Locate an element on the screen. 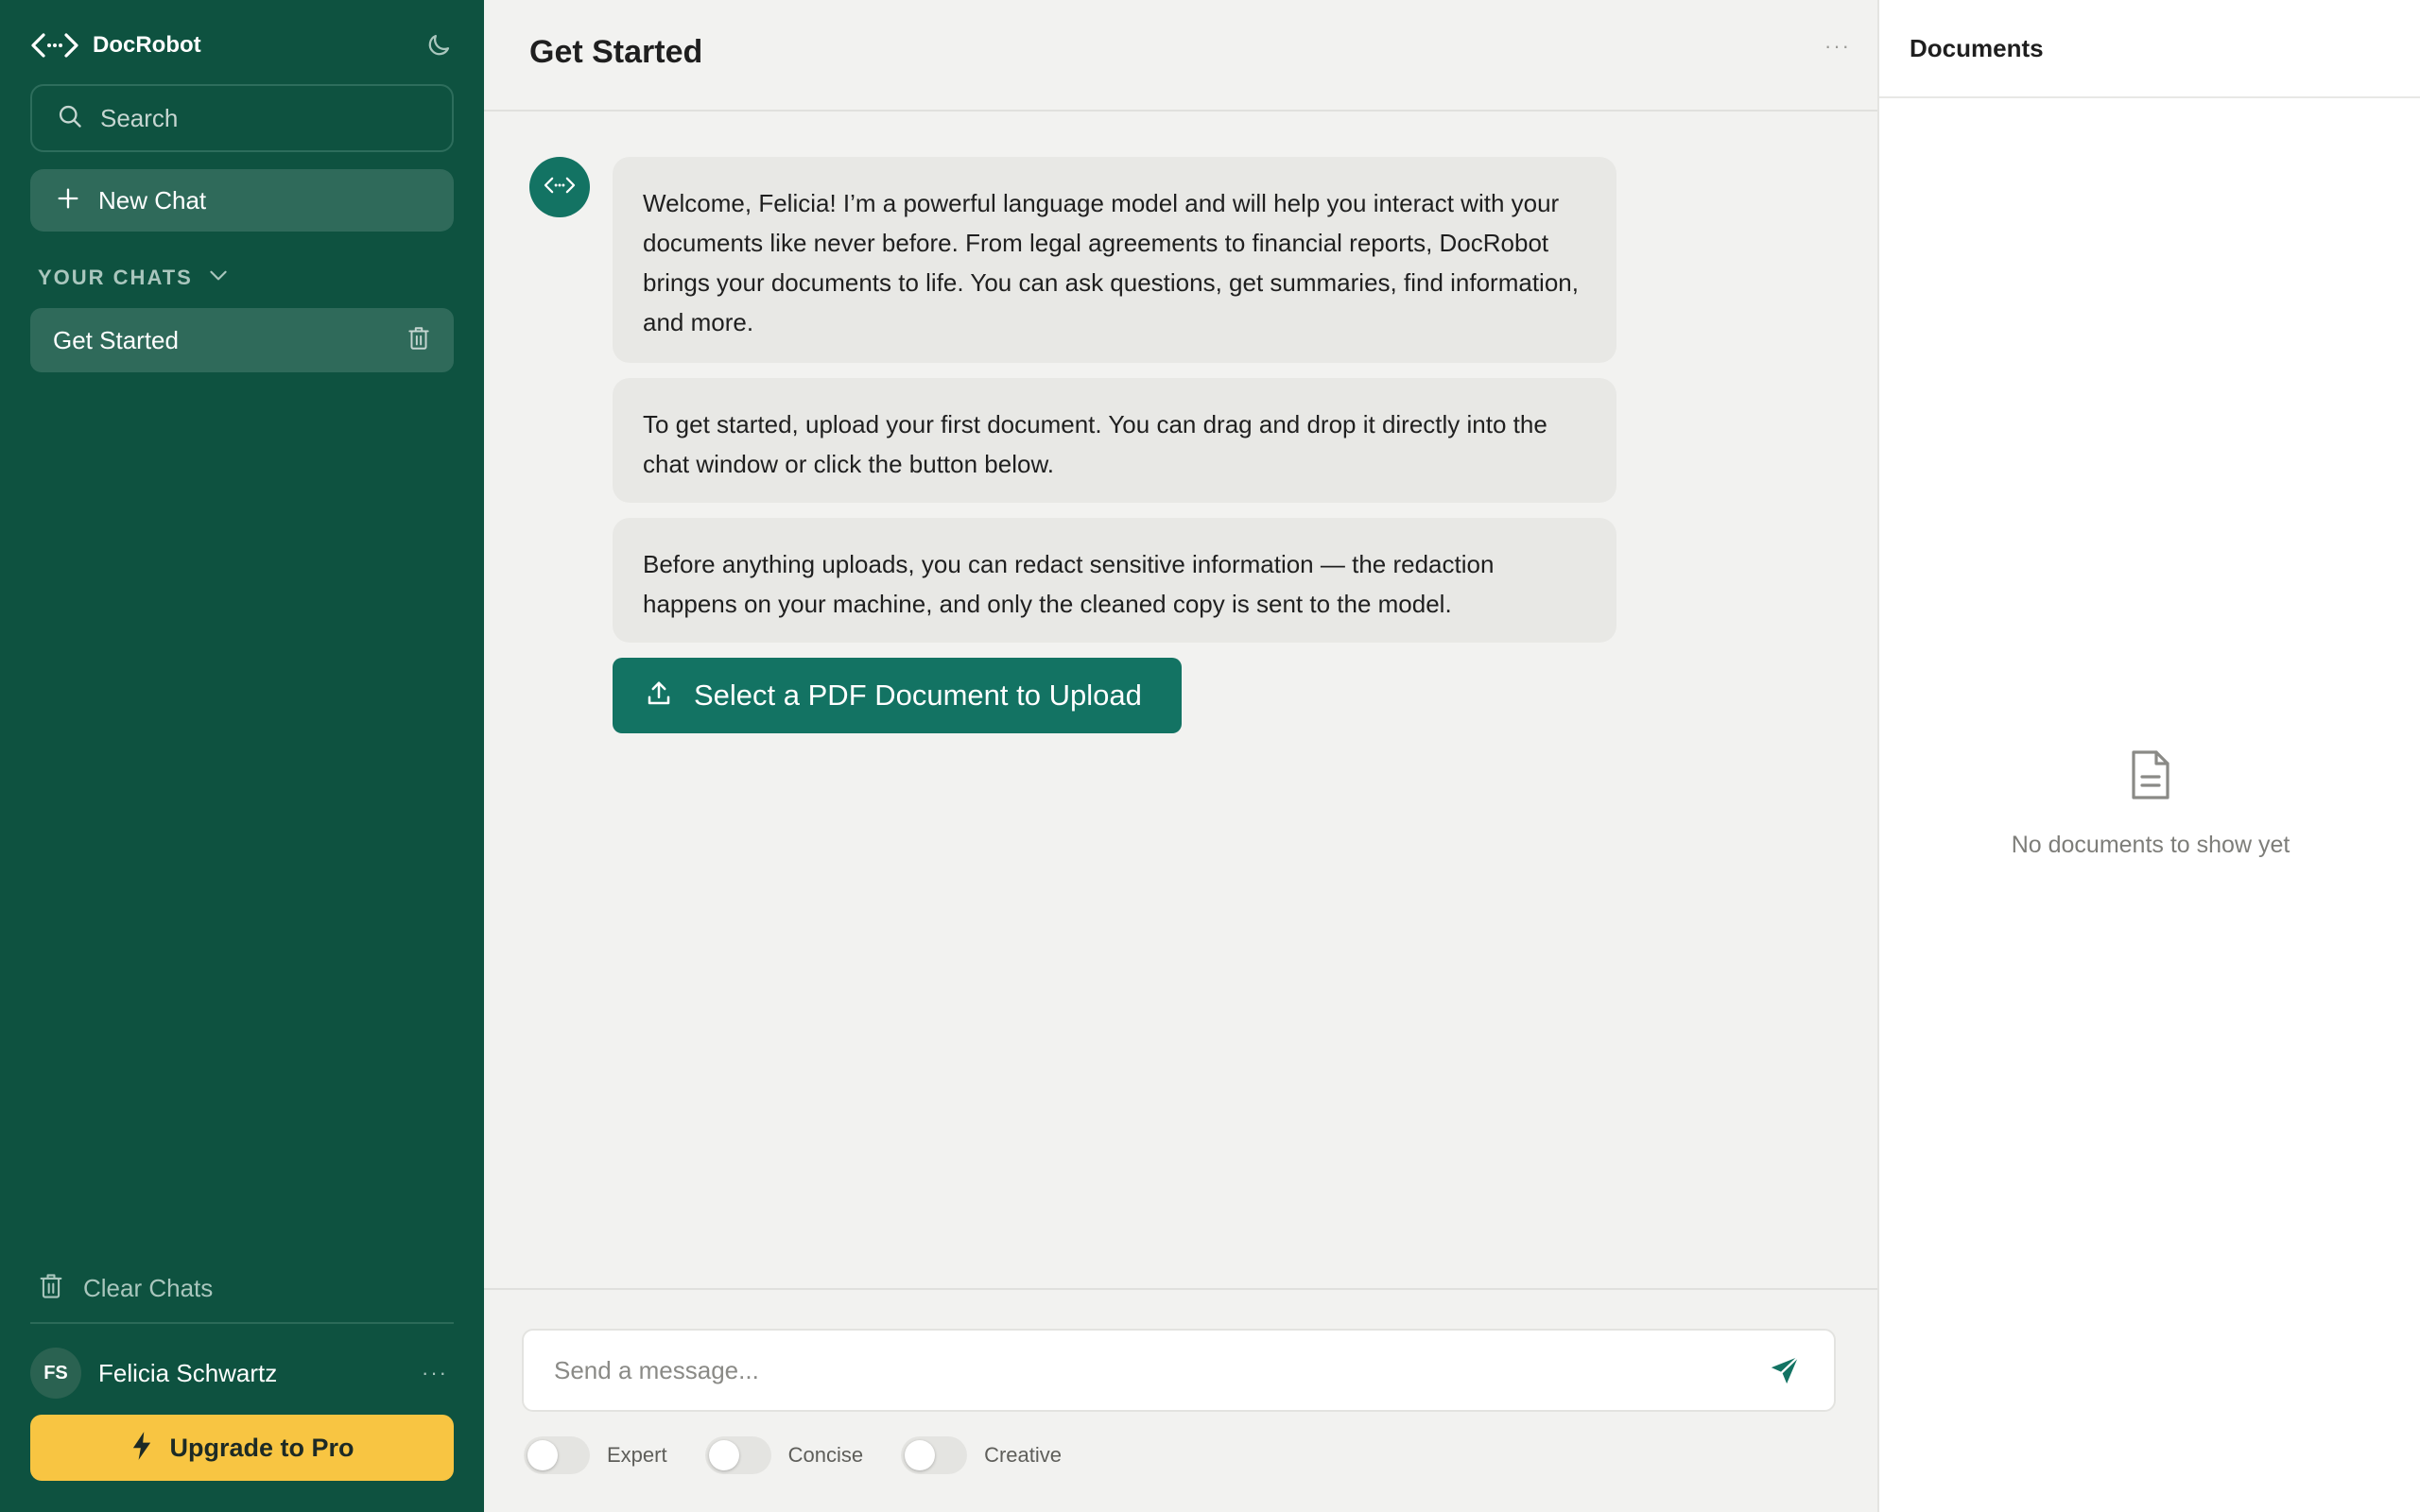 The height and width of the screenshot is (1512, 2420). avatar: FS is located at coordinates (55, 1373).